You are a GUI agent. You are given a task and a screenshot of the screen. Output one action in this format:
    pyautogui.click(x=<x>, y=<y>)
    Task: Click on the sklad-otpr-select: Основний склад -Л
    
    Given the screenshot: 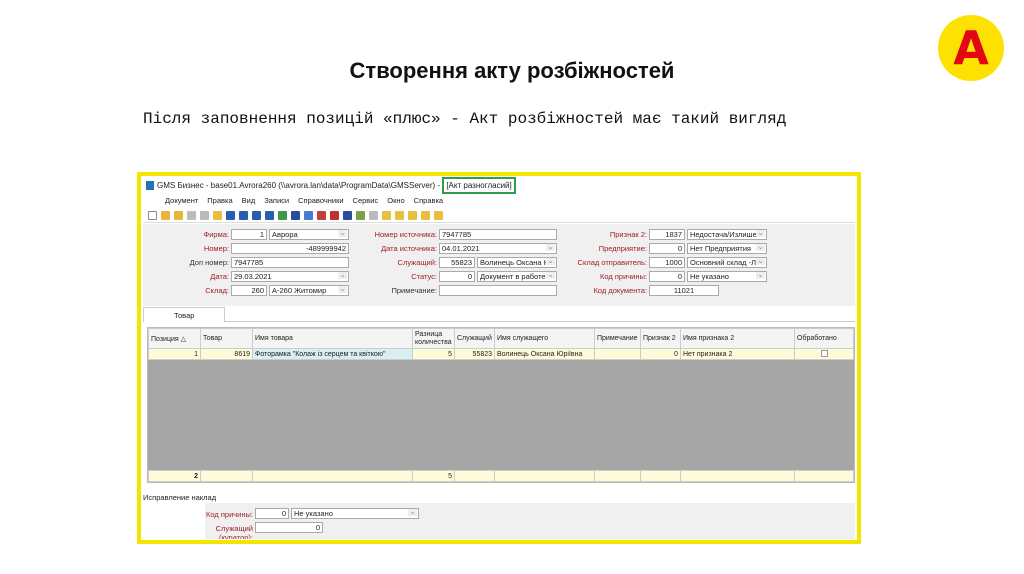 What is the action you would take?
    pyautogui.click(x=727, y=262)
    